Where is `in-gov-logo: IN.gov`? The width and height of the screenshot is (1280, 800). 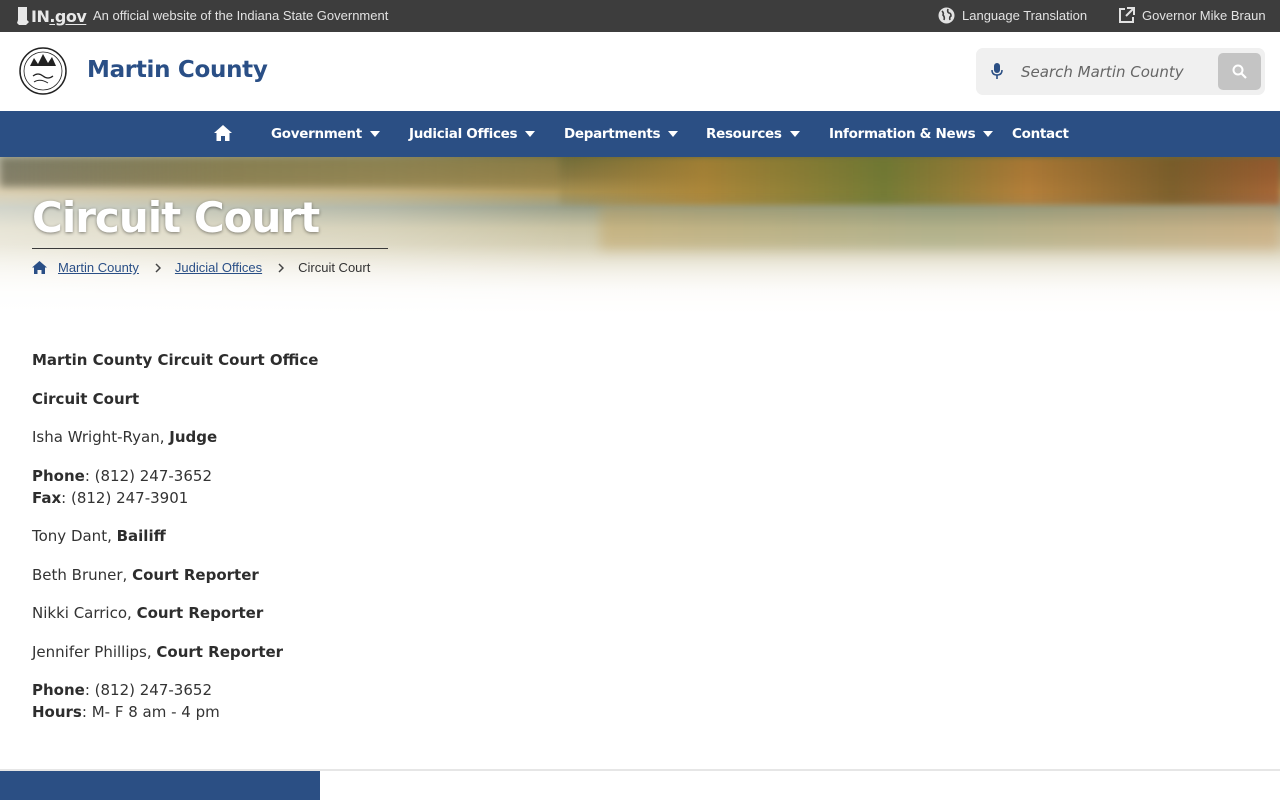 in-gov-logo: IN.gov is located at coordinates (51, 16).